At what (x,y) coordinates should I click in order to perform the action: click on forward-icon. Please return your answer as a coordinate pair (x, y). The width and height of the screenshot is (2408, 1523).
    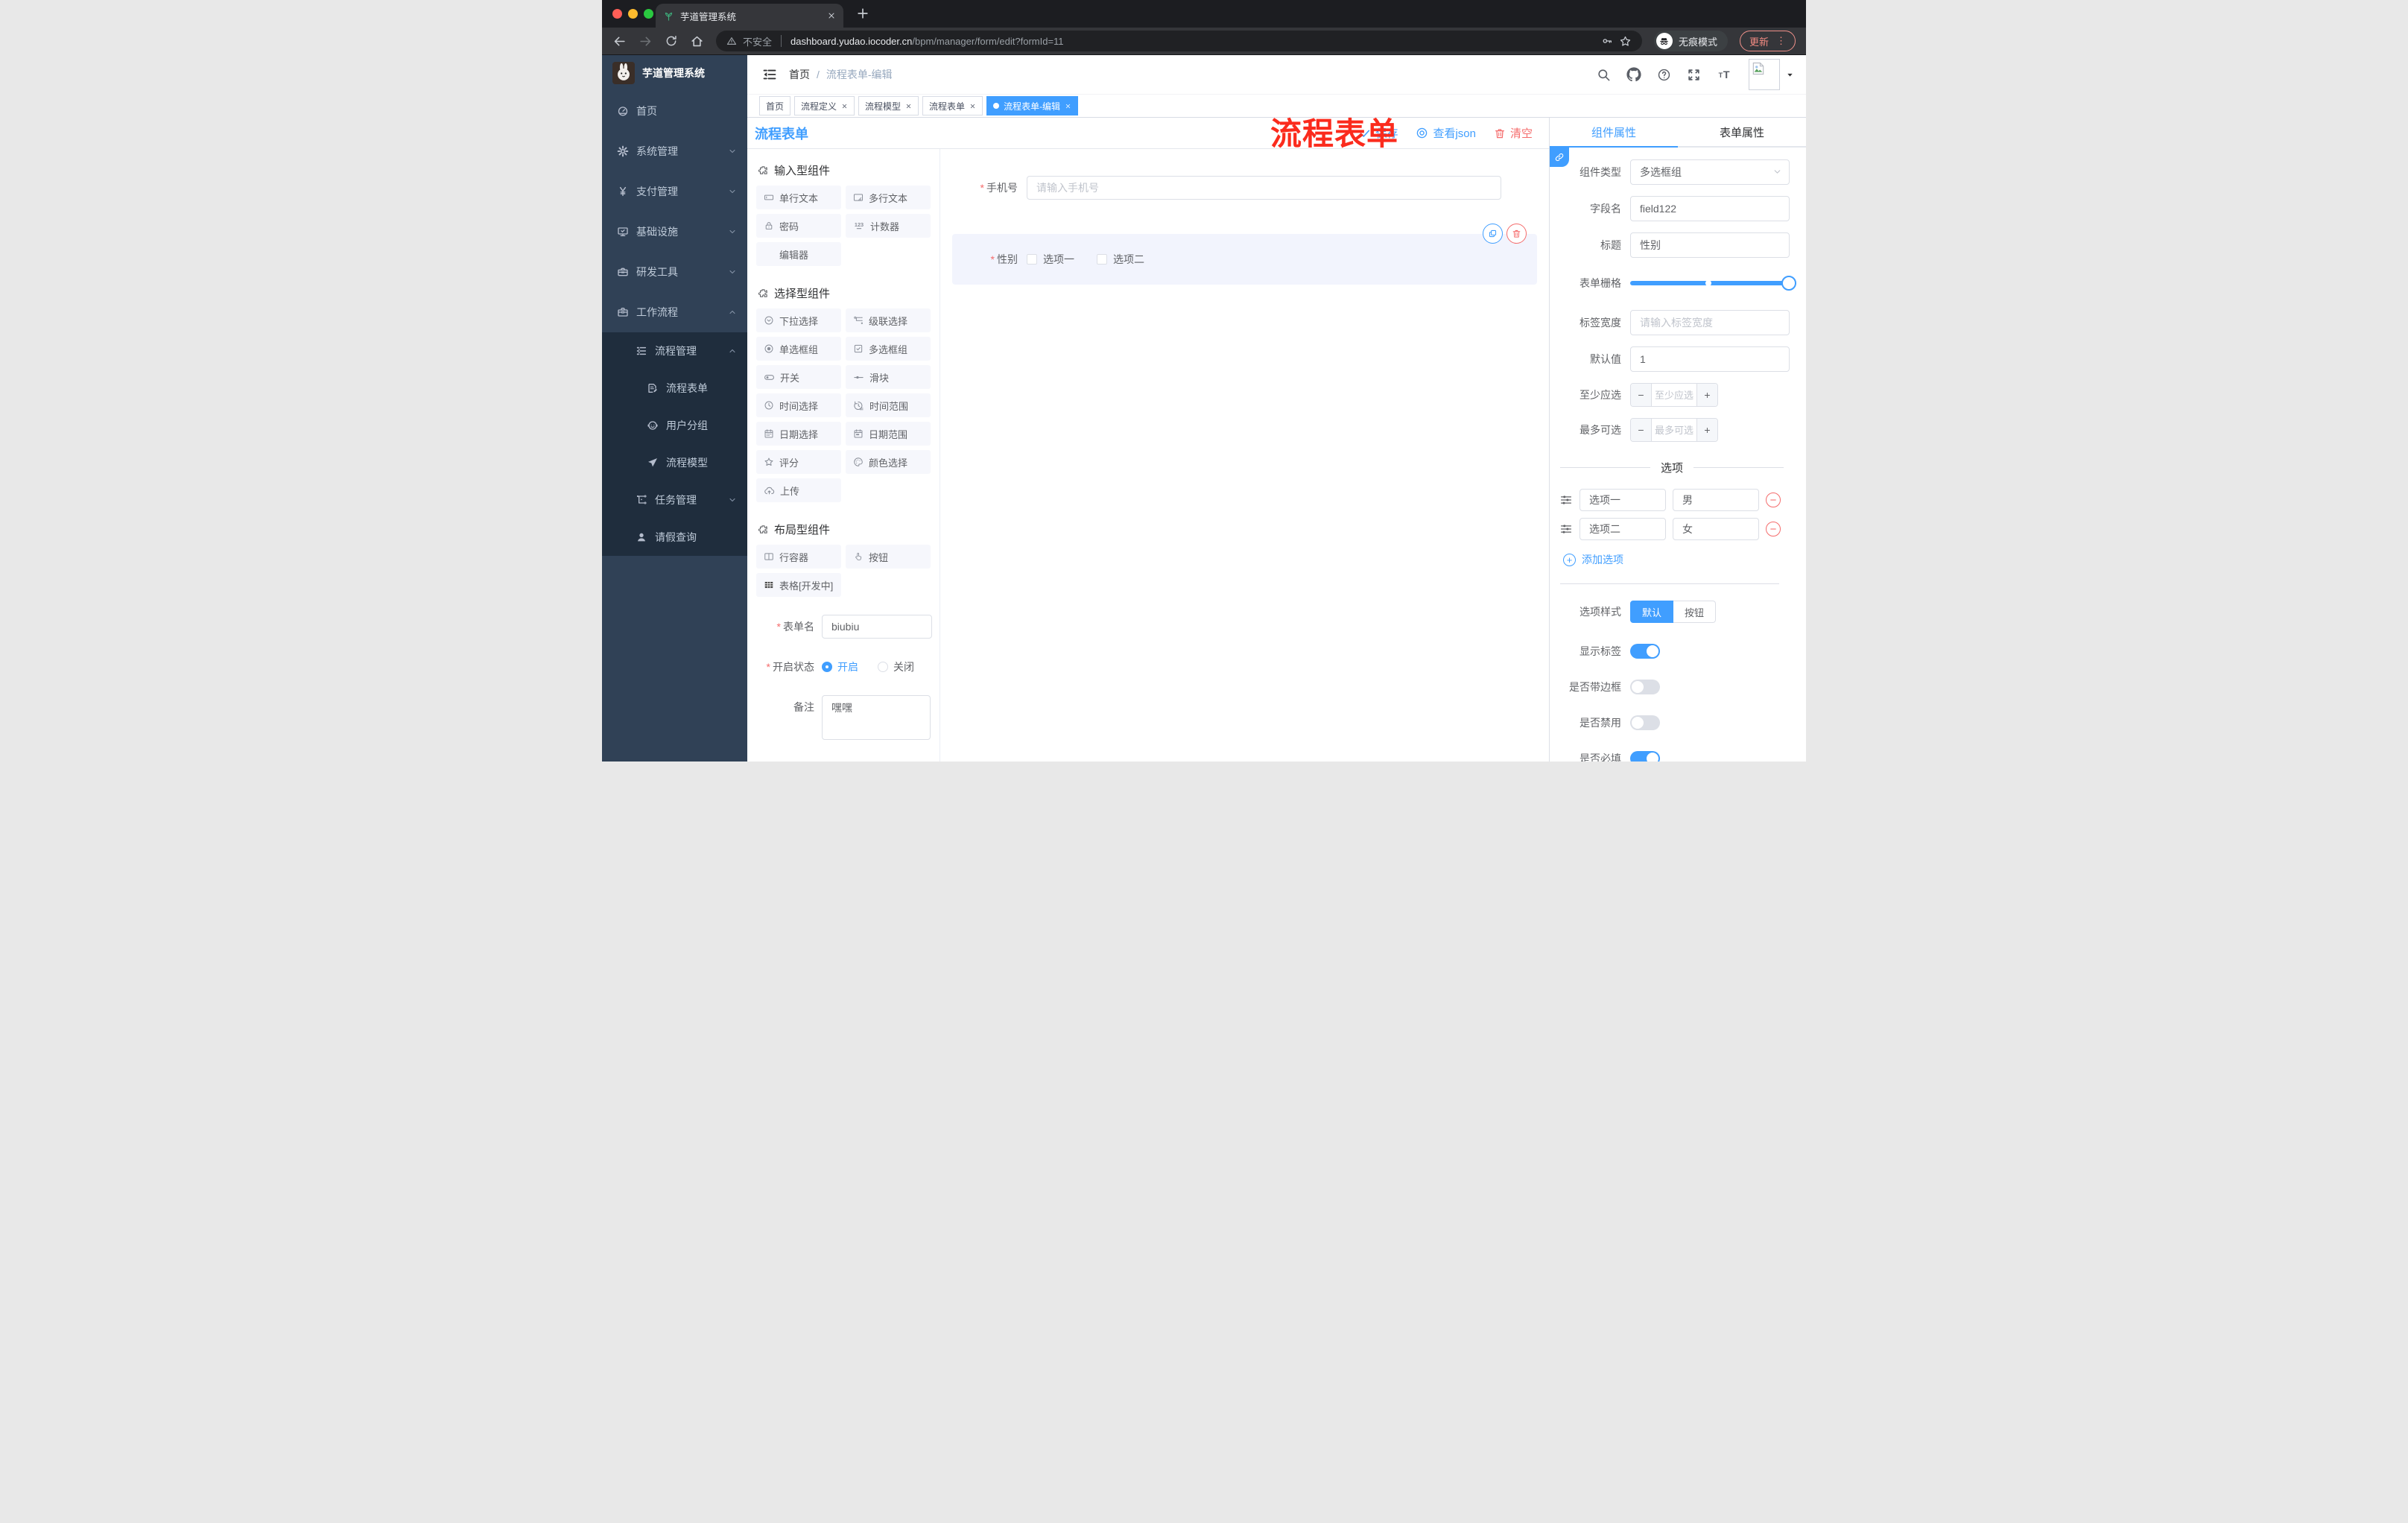
    Looking at the image, I should click on (646, 41).